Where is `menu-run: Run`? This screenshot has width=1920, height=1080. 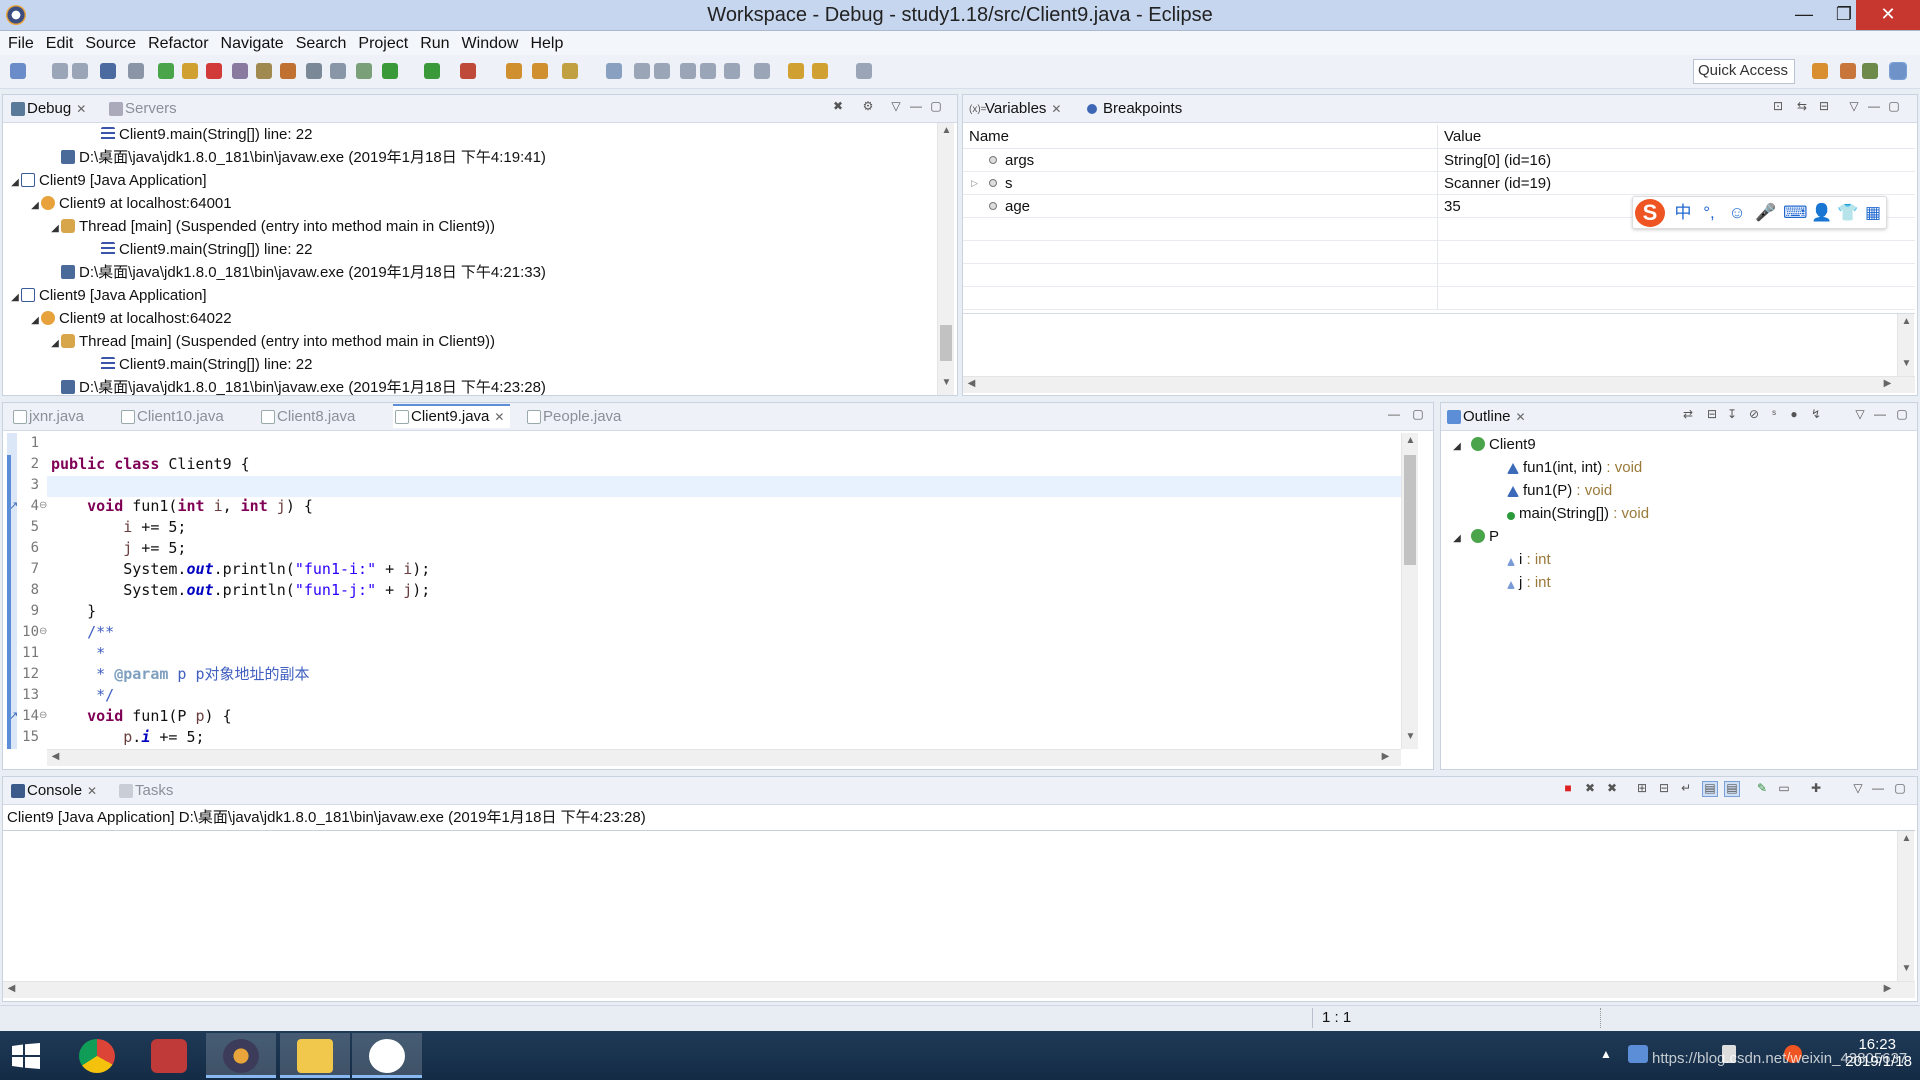 menu-run: Run is located at coordinates (434, 44).